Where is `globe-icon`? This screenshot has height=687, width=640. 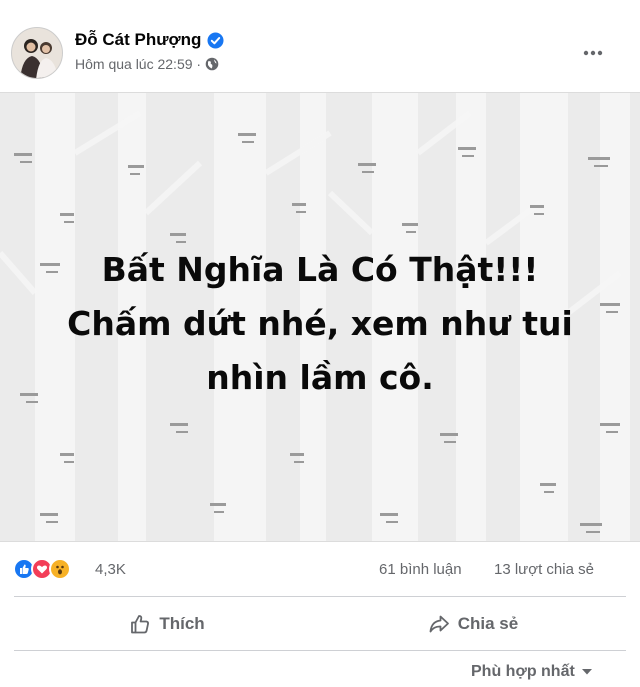 globe-icon is located at coordinates (212, 64).